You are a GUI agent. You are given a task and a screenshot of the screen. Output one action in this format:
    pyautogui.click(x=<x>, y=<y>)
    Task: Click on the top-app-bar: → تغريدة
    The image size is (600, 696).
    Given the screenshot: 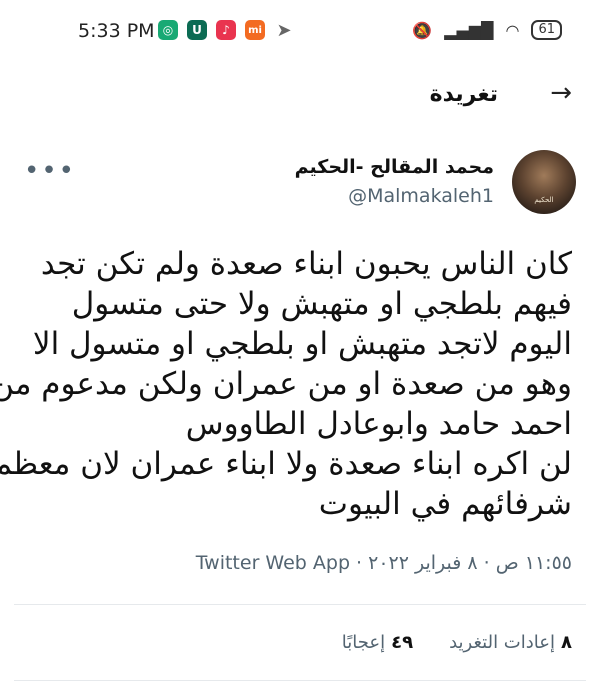 What is the action you would take?
    pyautogui.click(x=300, y=97)
    